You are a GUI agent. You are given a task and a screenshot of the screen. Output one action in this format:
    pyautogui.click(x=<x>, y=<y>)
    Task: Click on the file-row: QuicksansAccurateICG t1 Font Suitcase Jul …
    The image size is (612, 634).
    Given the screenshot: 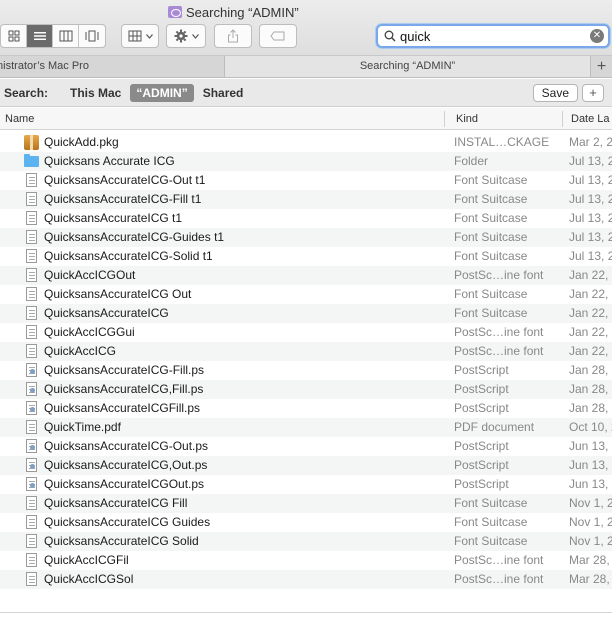 What is the action you would take?
    pyautogui.click(x=306, y=218)
    